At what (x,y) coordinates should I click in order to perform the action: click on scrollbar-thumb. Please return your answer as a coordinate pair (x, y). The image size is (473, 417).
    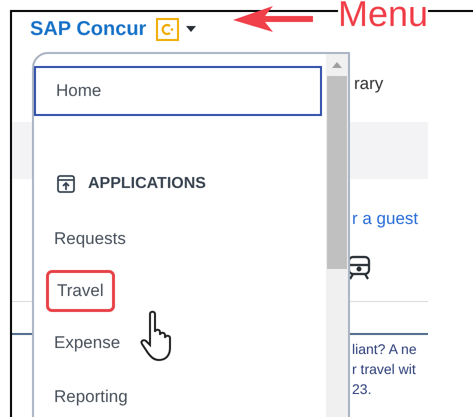
    Looking at the image, I should click on (337, 172).